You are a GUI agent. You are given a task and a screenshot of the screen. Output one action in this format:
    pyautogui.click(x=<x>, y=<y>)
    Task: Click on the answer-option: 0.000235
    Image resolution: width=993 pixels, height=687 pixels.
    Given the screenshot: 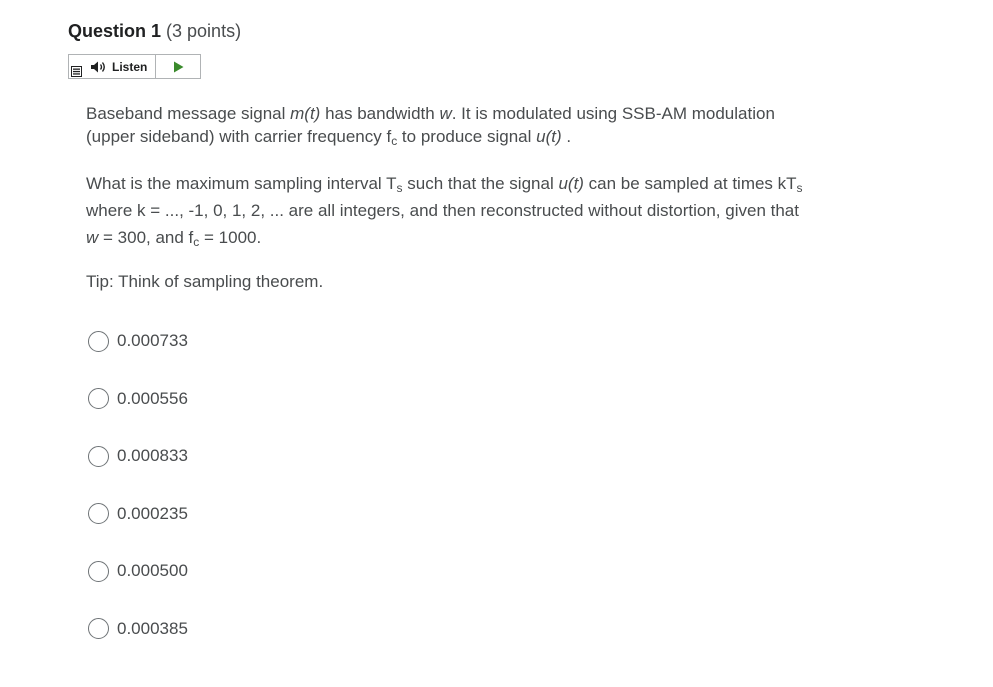 What is the action you would take?
    pyautogui.click(x=138, y=514)
    